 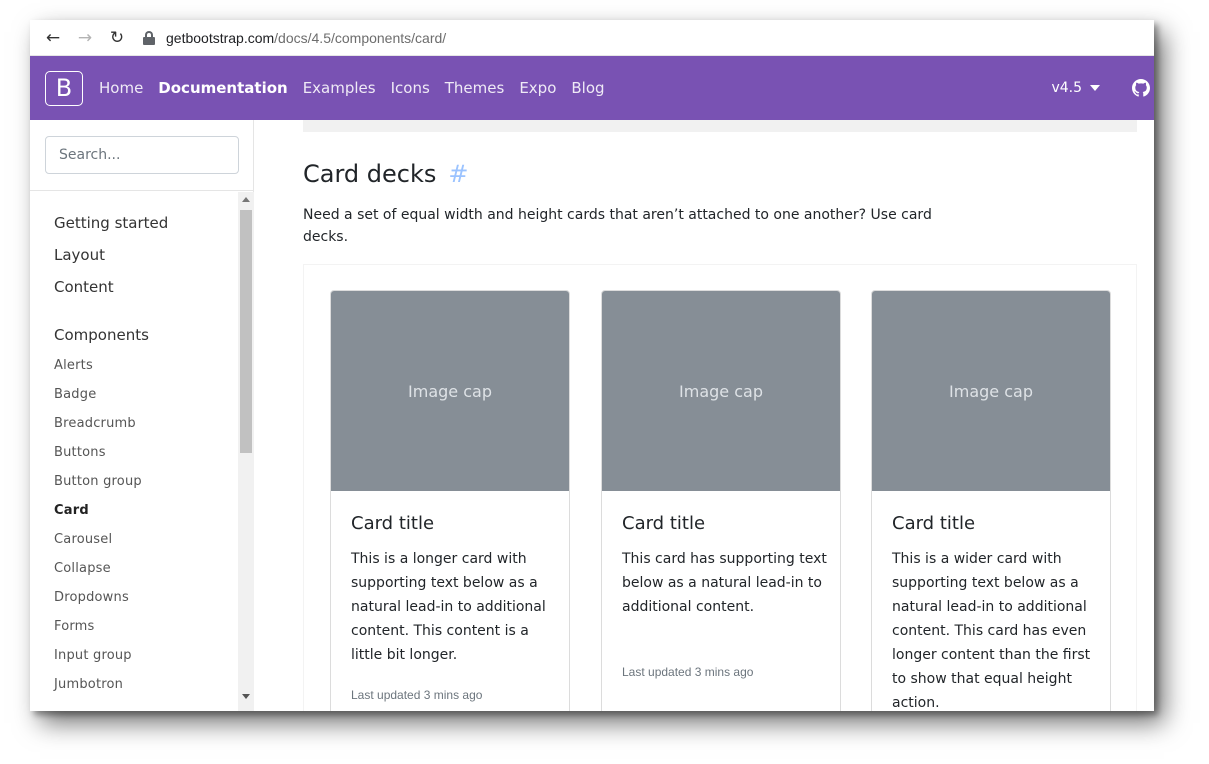 I want to click on version-dropdown: v4.5, so click(x=1075, y=88).